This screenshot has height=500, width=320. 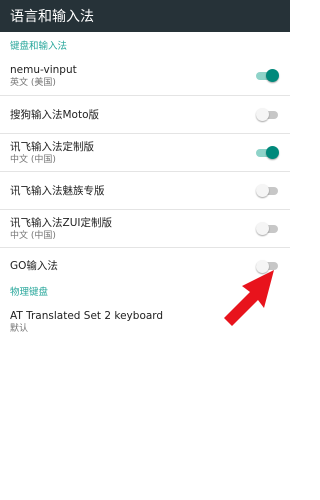 I want to click on section-header-label: 键盘和输入法, so click(x=39, y=46).